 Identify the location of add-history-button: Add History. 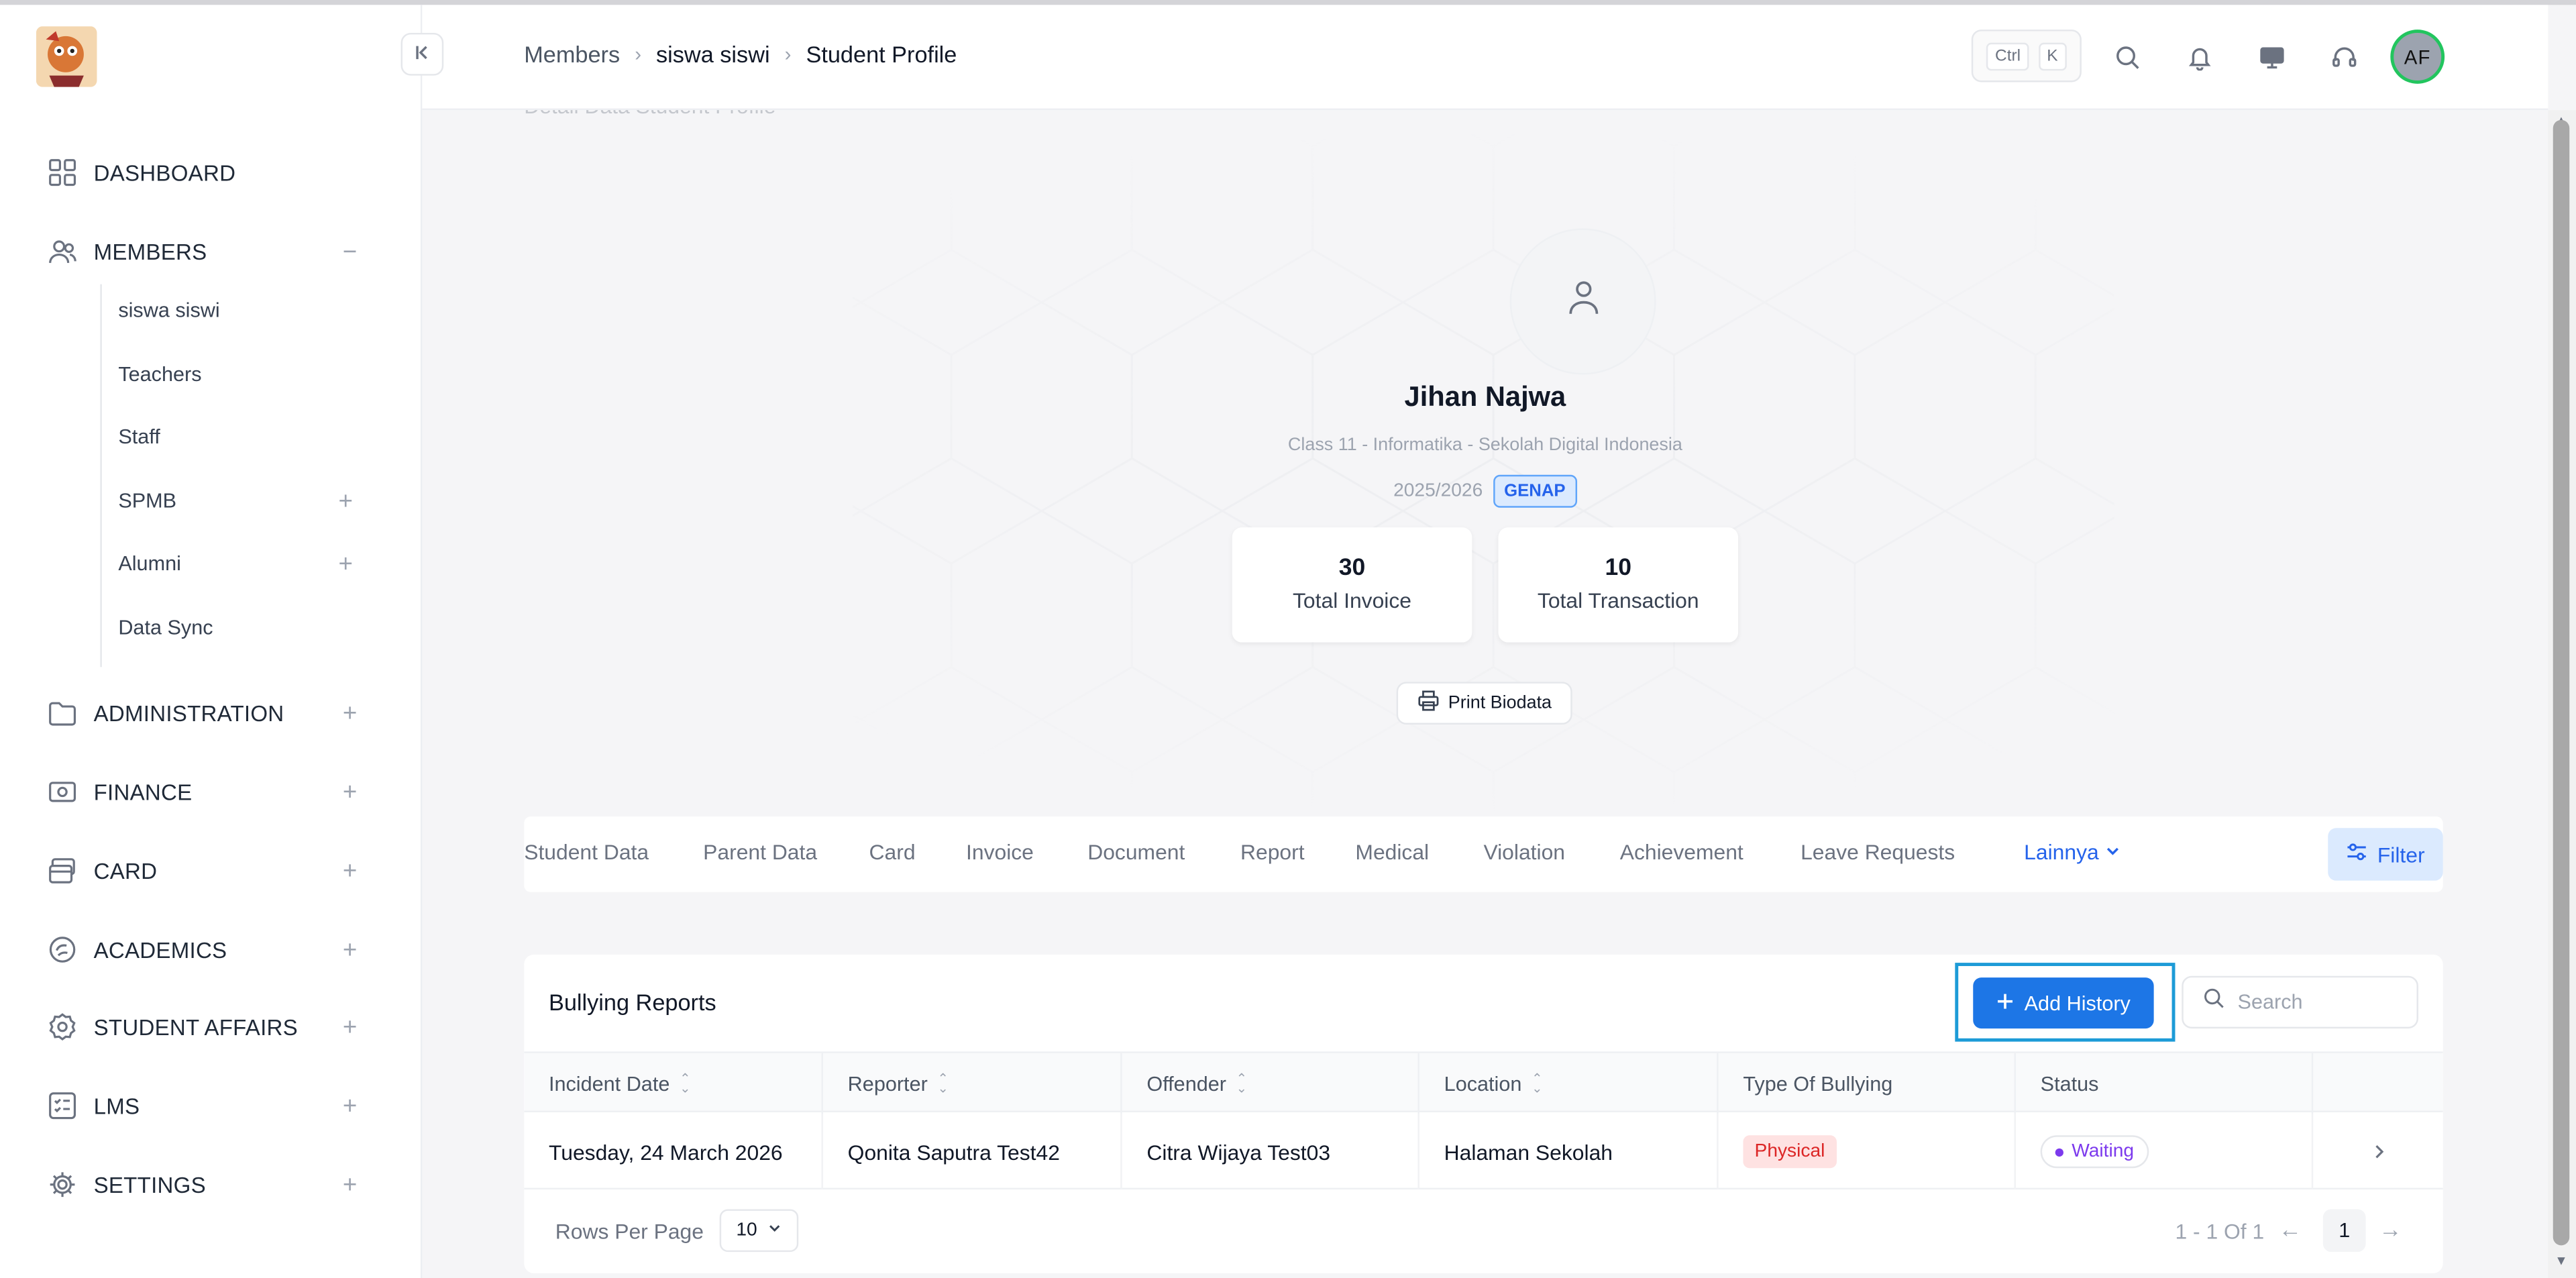
(2063, 1003).